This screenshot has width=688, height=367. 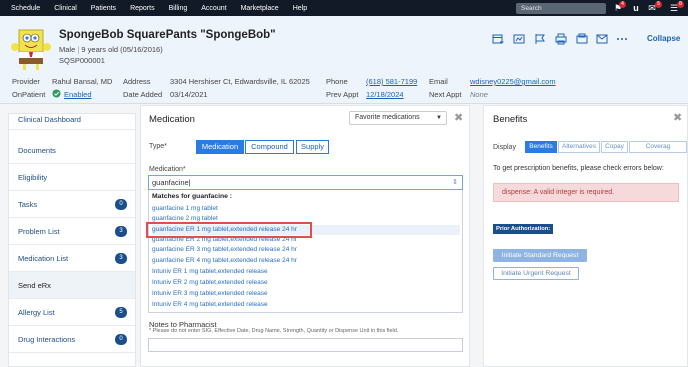 What do you see at coordinates (602, 39) in the screenshot?
I see `message-icon` at bounding box center [602, 39].